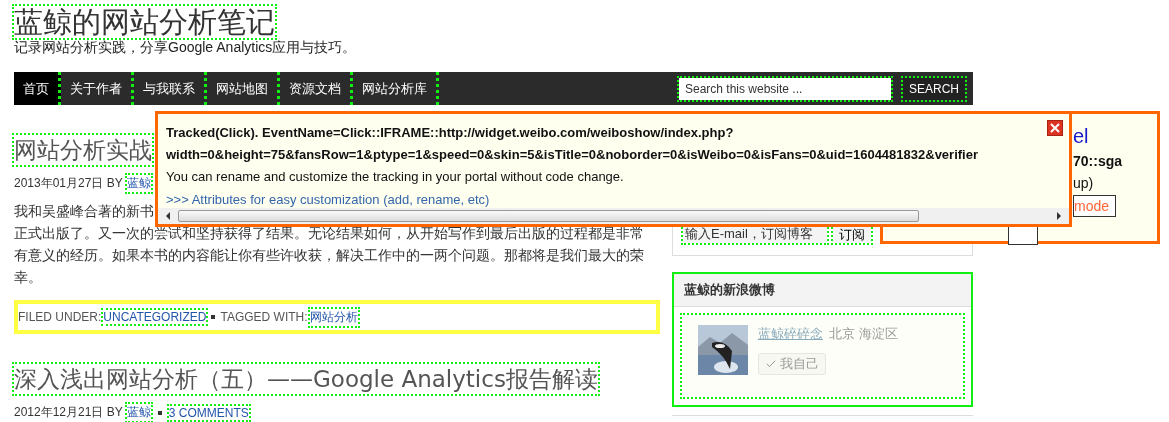  Describe the element at coordinates (68, 183) in the screenshot. I see `post-date: 2013年01月27日 BY` at that location.